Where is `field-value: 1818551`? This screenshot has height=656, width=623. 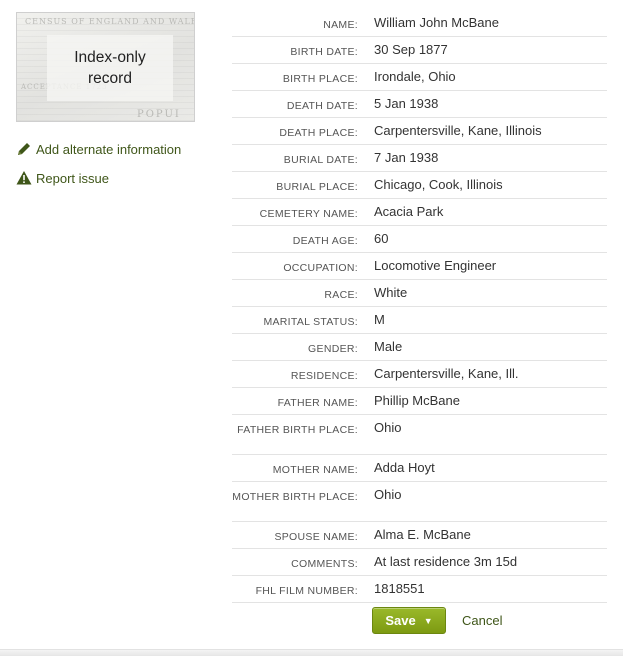
field-value: 1818551 is located at coordinates (399, 588).